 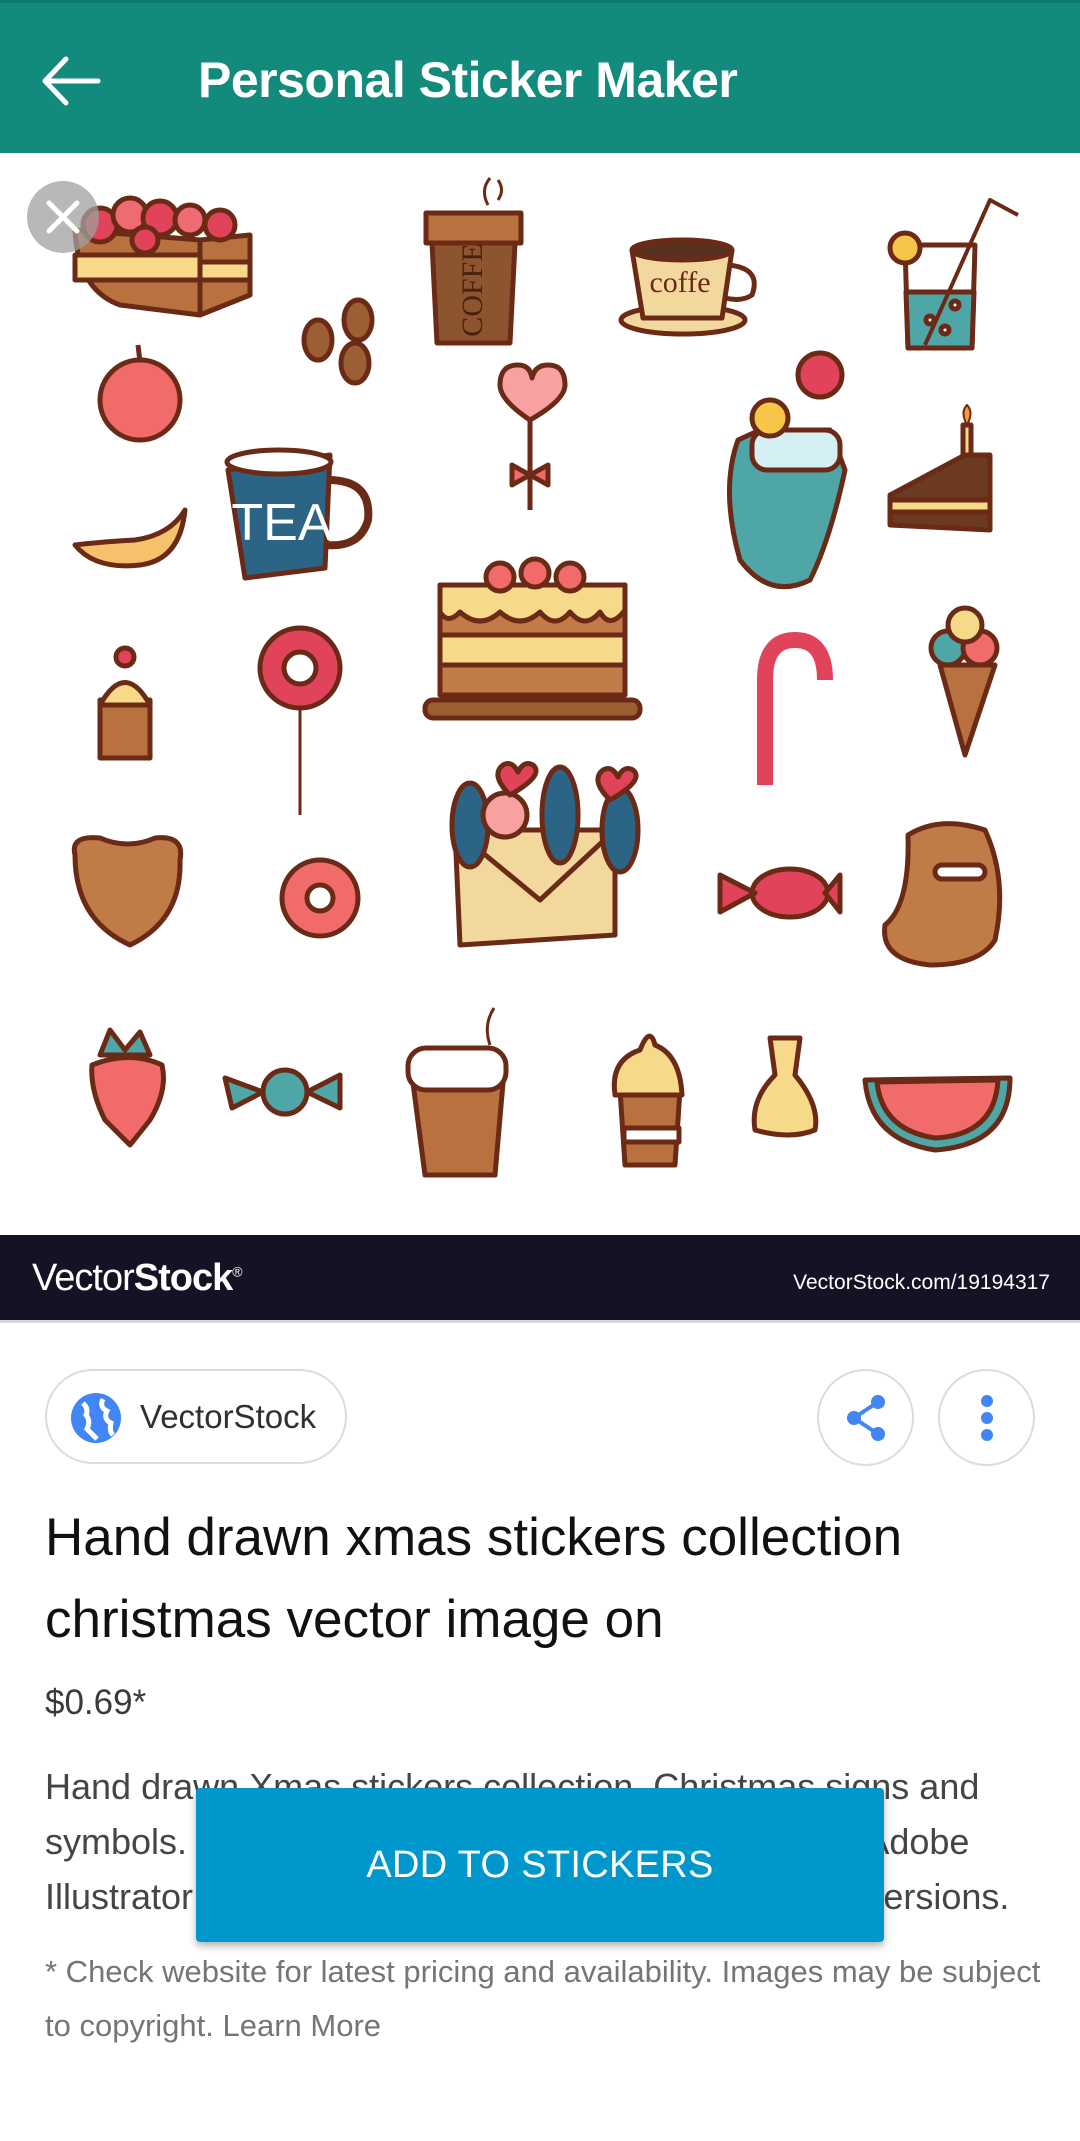 What do you see at coordinates (338, 341) in the screenshot?
I see `sticker-coffee-beans` at bounding box center [338, 341].